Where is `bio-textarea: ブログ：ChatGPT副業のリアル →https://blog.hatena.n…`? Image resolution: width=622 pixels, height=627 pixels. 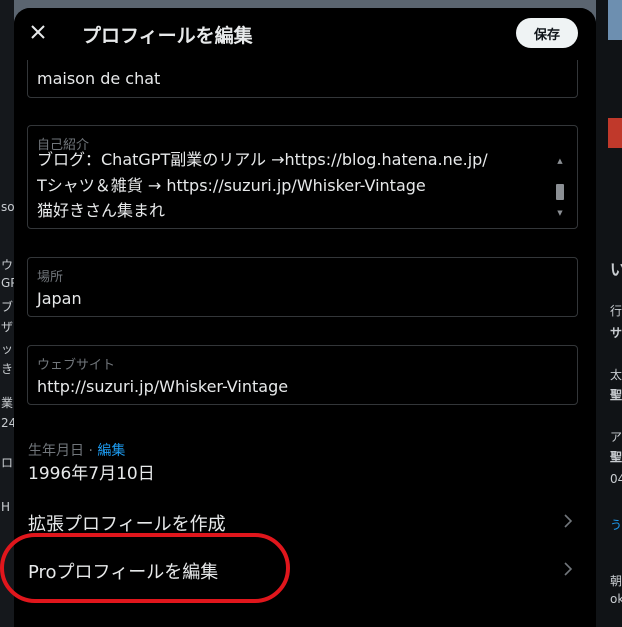
bio-textarea: ブログ：ChatGPT副業のリアル →https://blog.hatena.n… is located at coordinates (292, 184).